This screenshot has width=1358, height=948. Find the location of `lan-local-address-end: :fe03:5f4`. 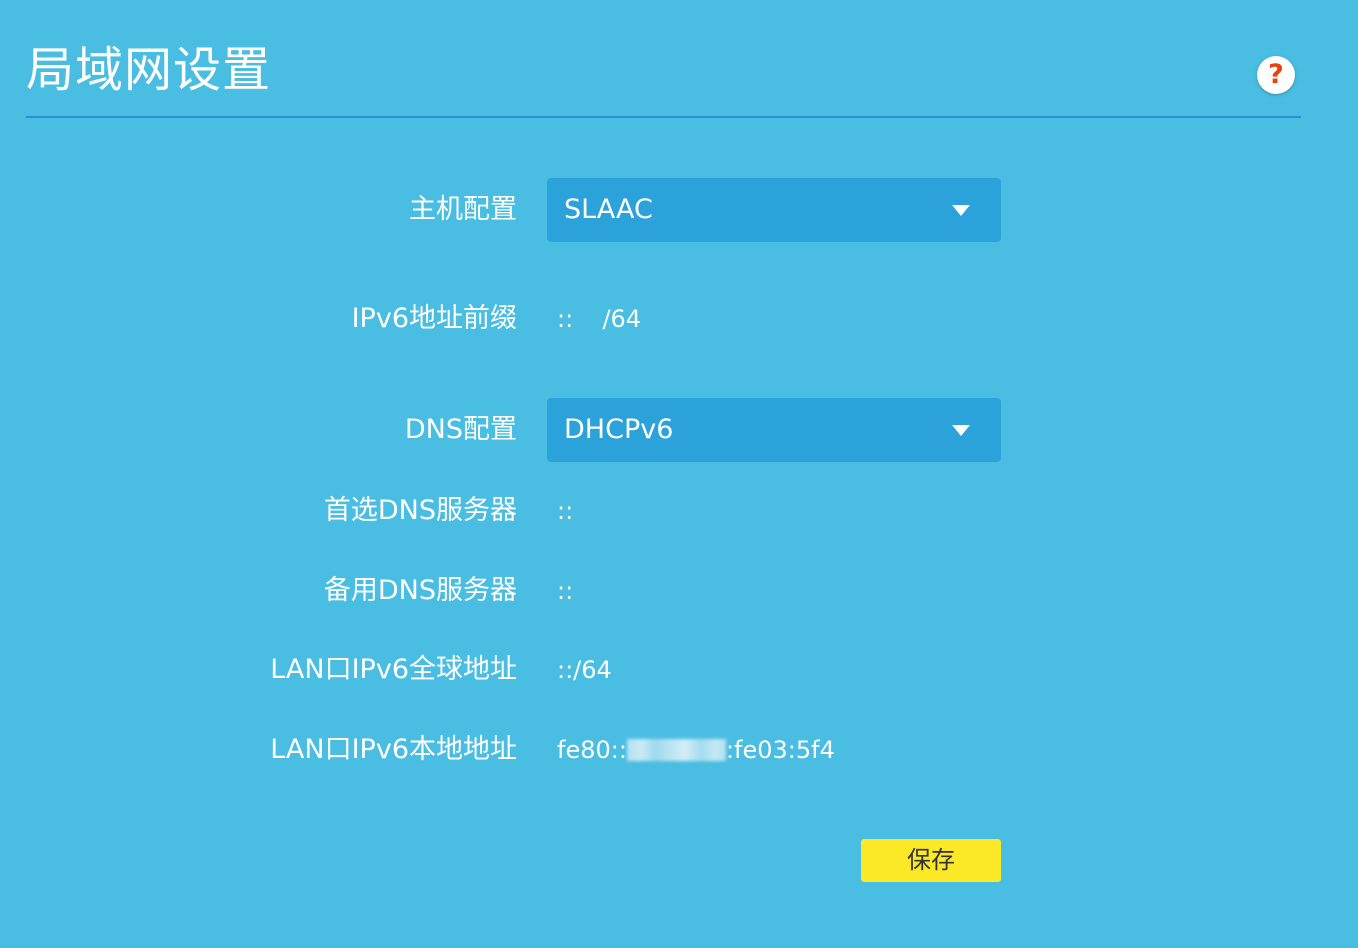

lan-local-address-end: :fe03:5f4 is located at coordinates (780, 750).